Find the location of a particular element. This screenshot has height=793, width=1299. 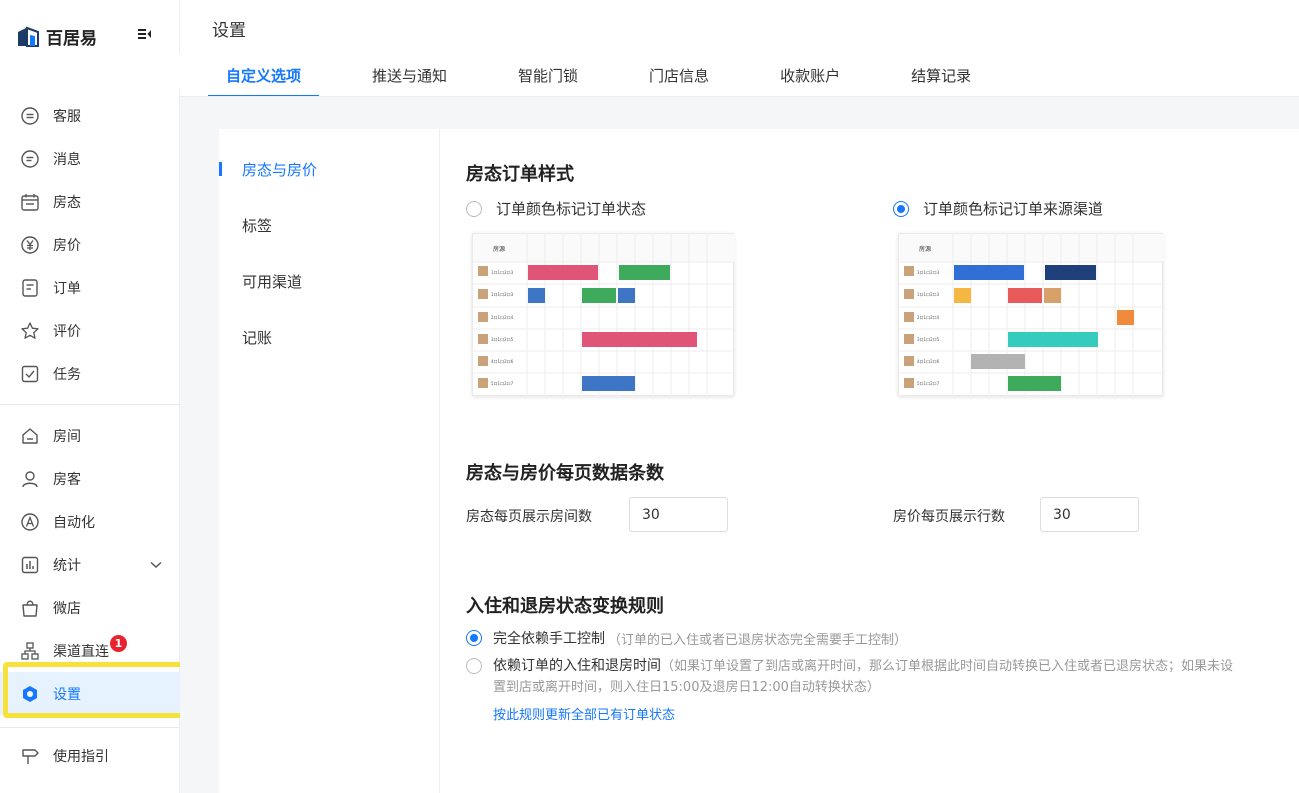

nav-item-room-price: 房价 is located at coordinates (90, 244).